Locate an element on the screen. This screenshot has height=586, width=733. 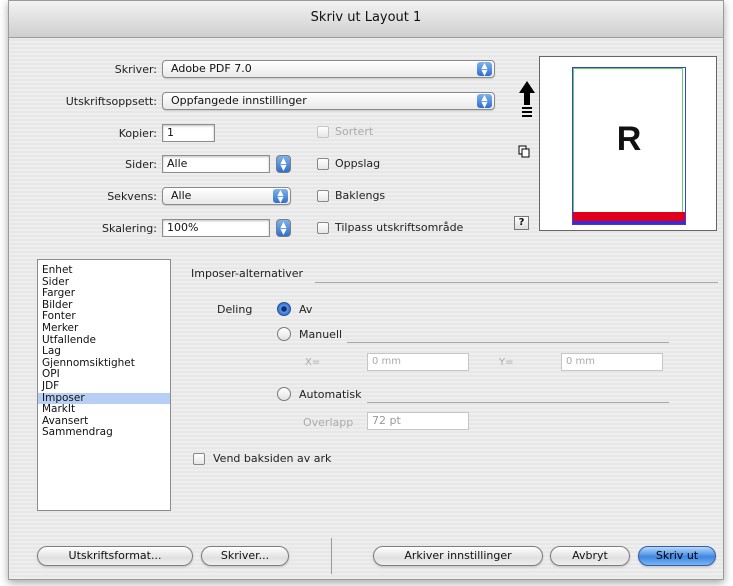
printer-popup: Adobe PDF 7.0 ▲ ▼ is located at coordinates (328, 69).